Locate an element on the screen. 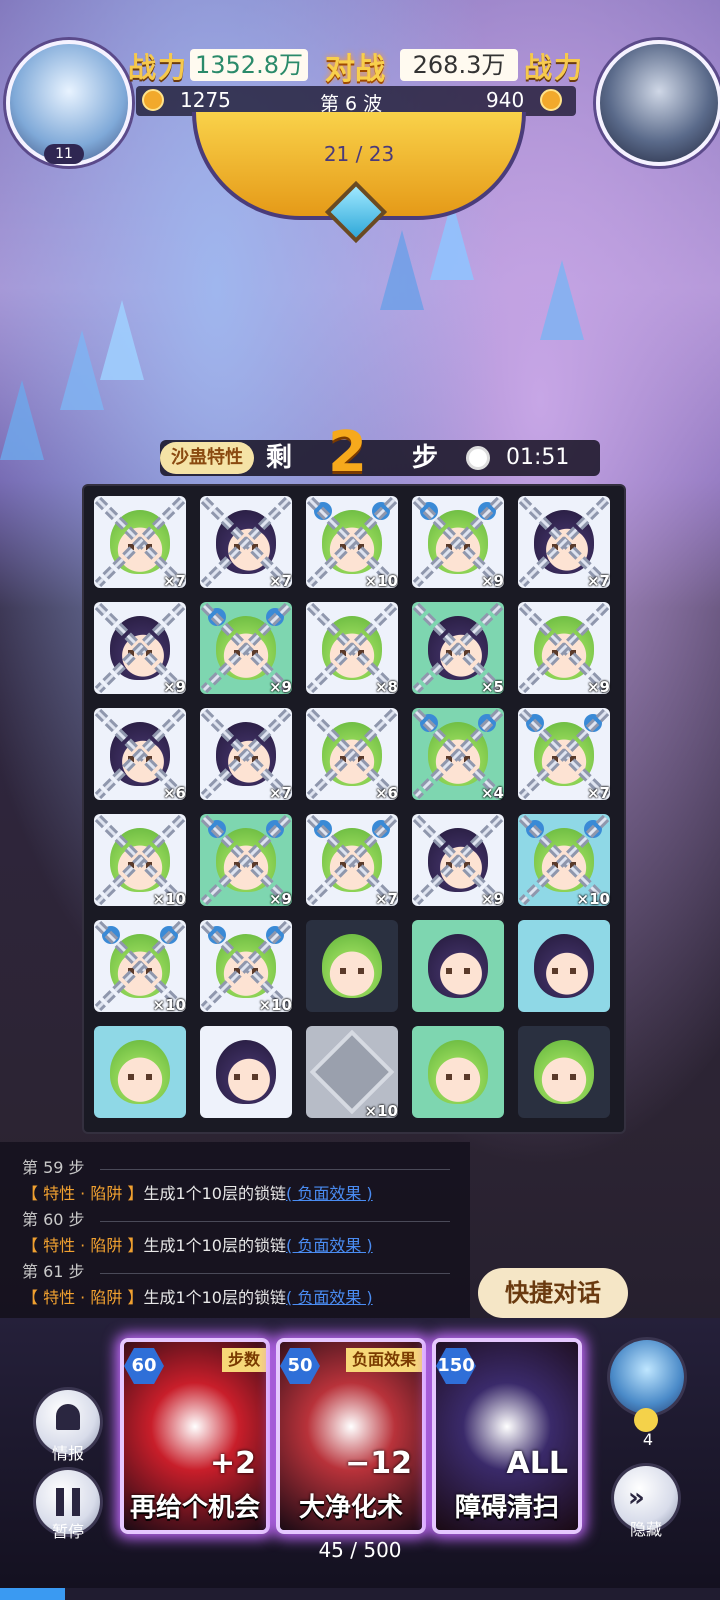 The height and width of the screenshot is (1600, 720). chain-count: ×4 is located at coordinates (492, 793).